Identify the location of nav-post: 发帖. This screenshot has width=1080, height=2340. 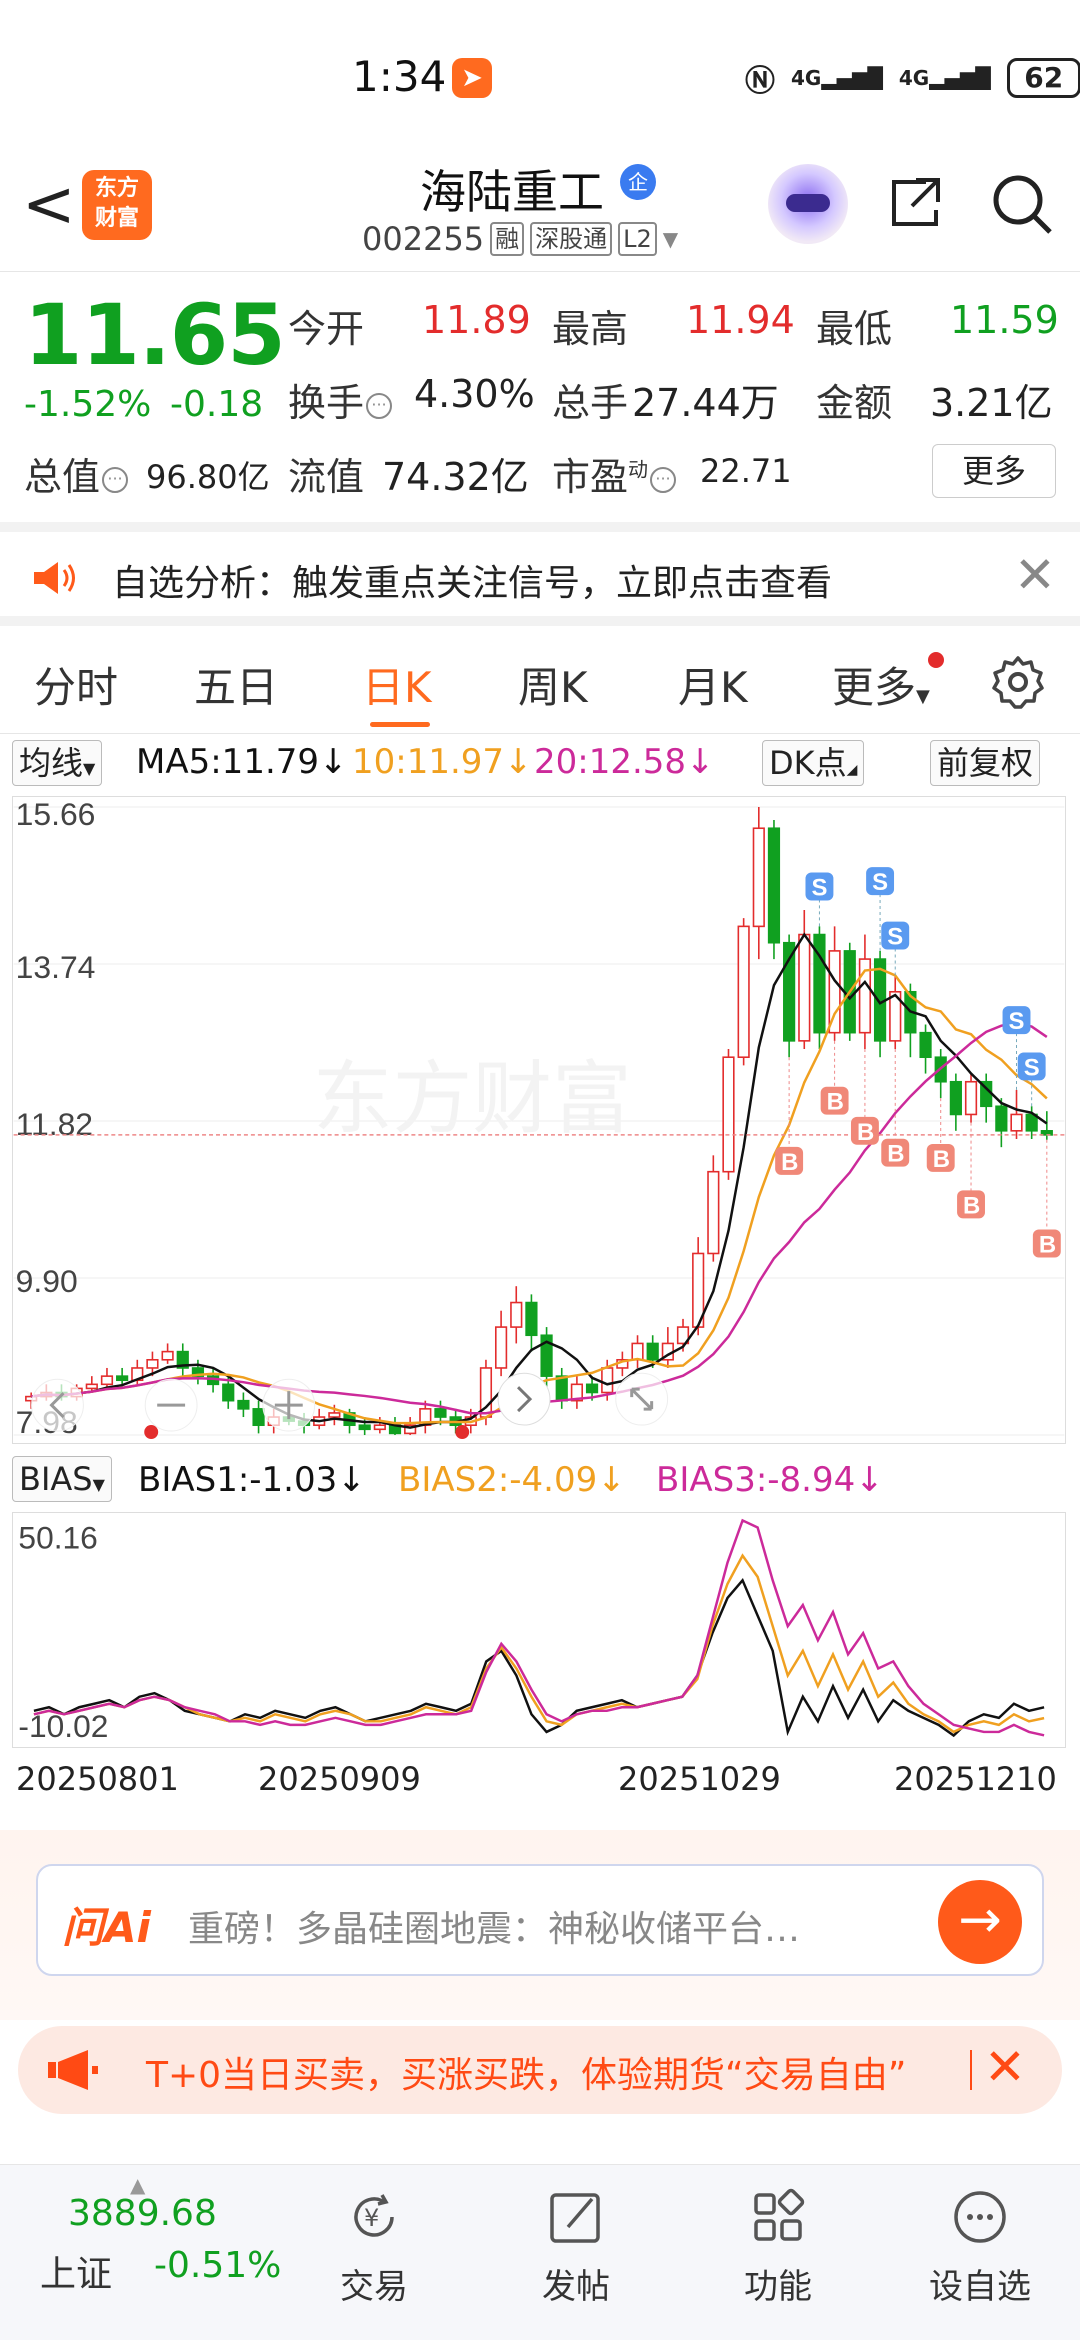
(576, 2247).